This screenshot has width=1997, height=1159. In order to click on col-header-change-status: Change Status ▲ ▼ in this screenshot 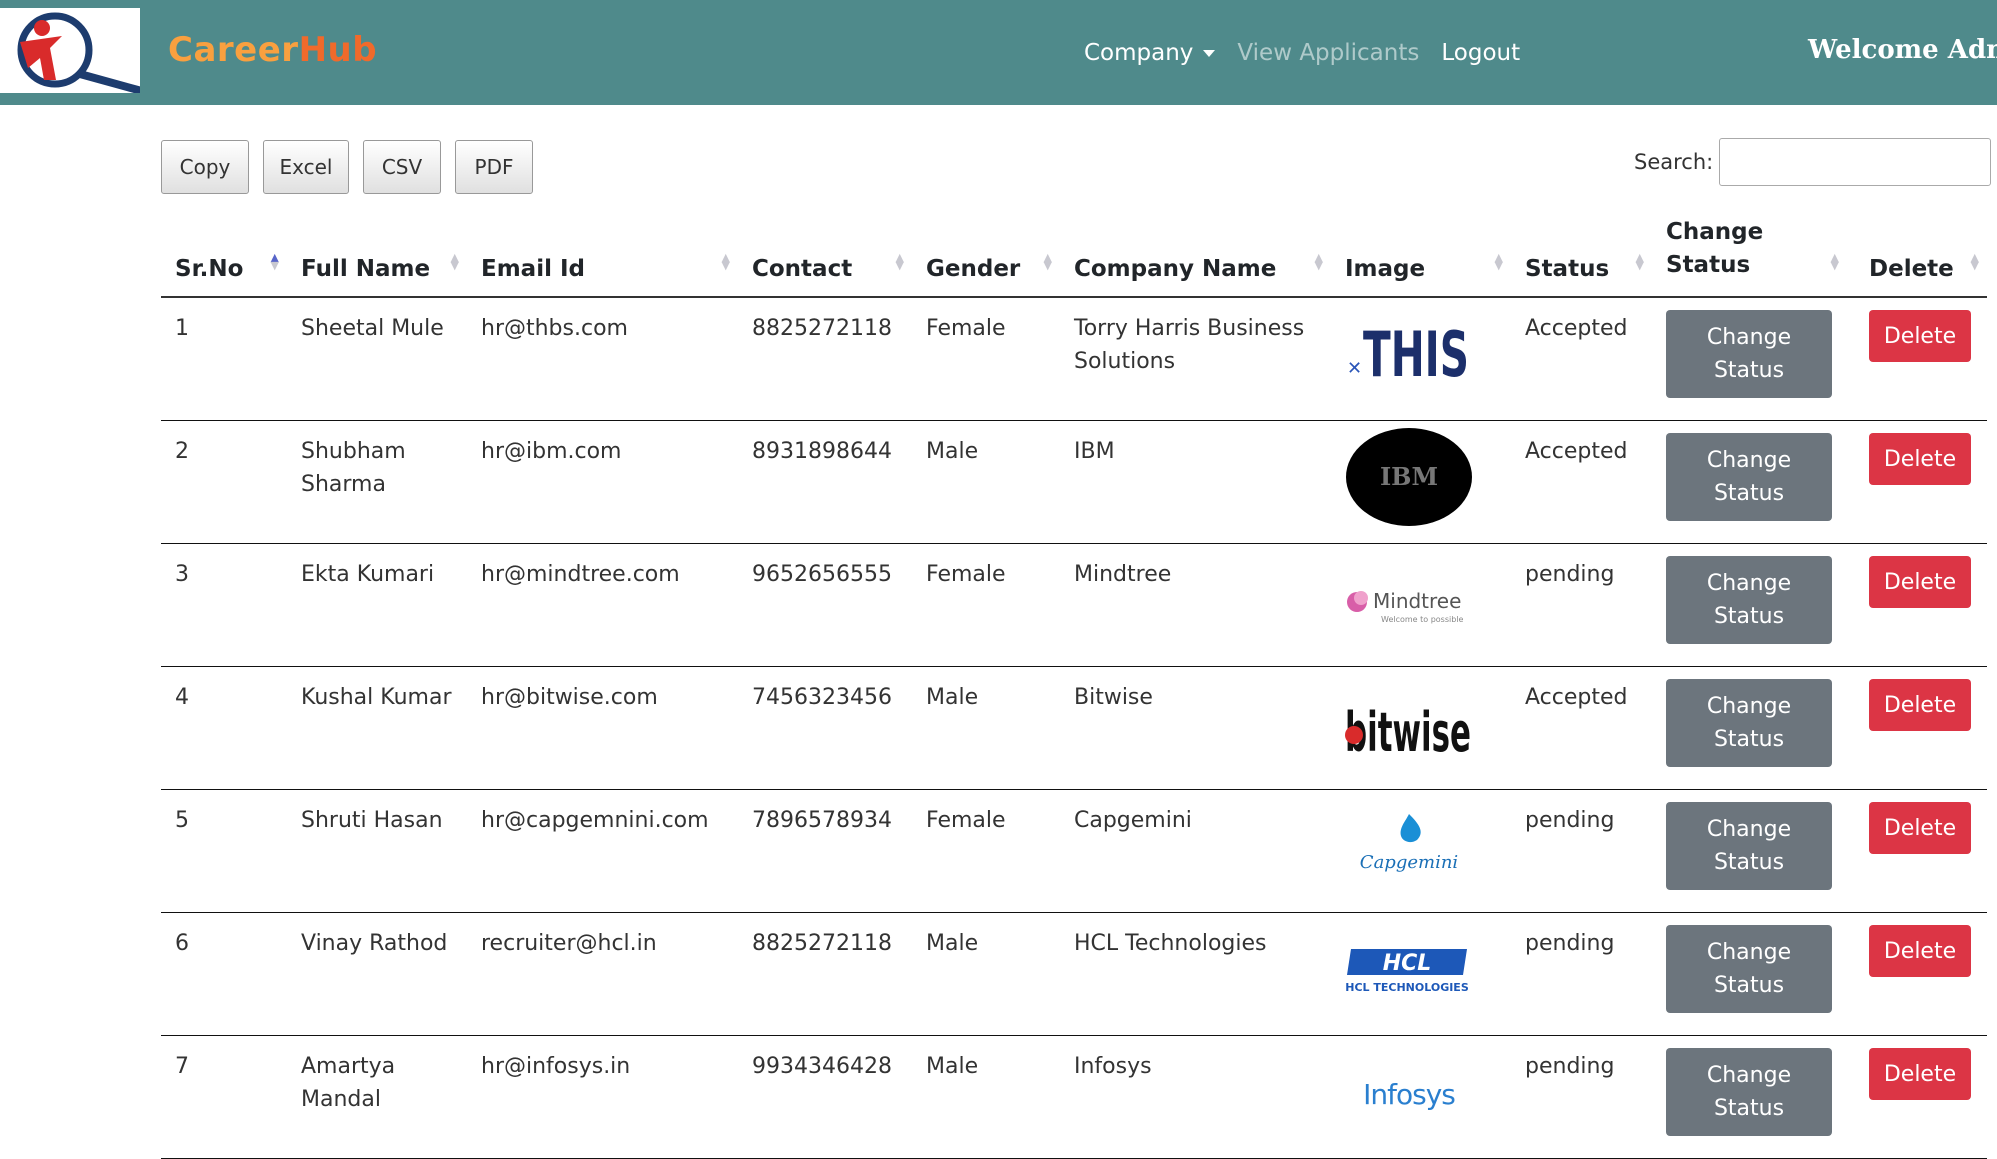, I will do `click(1749, 255)`.